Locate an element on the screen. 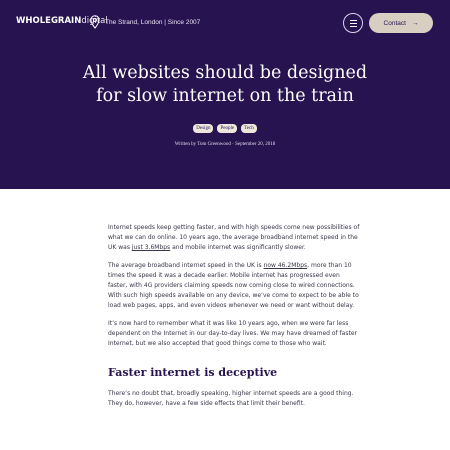 This screenshot has height=450, width=450. tag-people: People is located at coordinates (227, 128).